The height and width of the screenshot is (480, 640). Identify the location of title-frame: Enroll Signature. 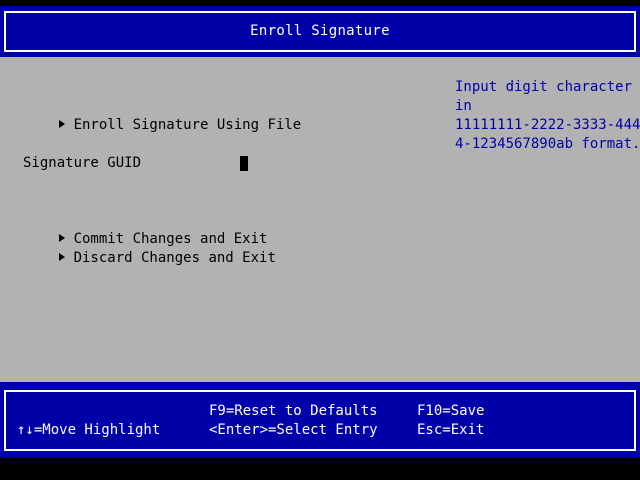
(320, 31).